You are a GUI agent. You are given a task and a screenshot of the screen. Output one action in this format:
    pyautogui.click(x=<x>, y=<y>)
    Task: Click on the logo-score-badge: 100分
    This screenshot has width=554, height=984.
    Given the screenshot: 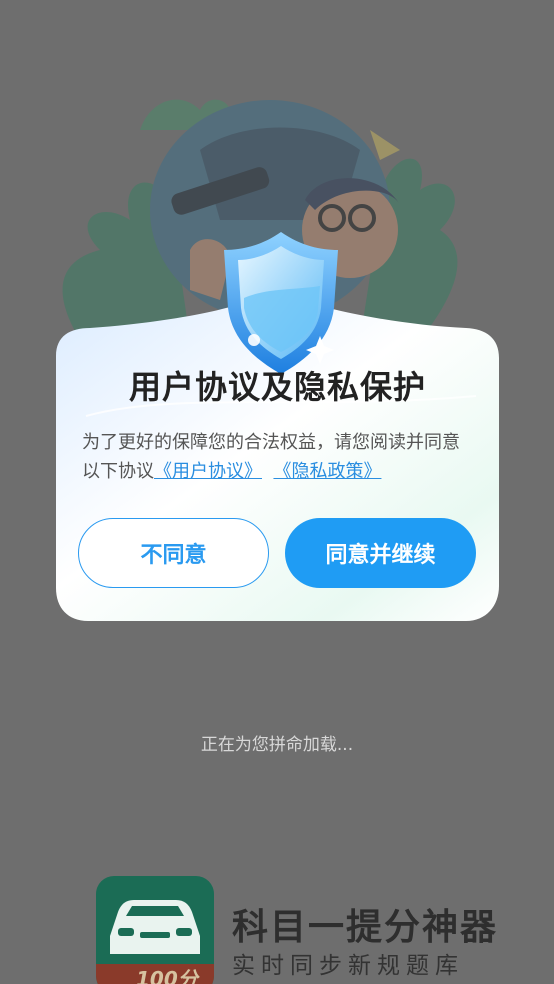 What is the action you would take?
    pyautogui.click(x=155, y=974)
    